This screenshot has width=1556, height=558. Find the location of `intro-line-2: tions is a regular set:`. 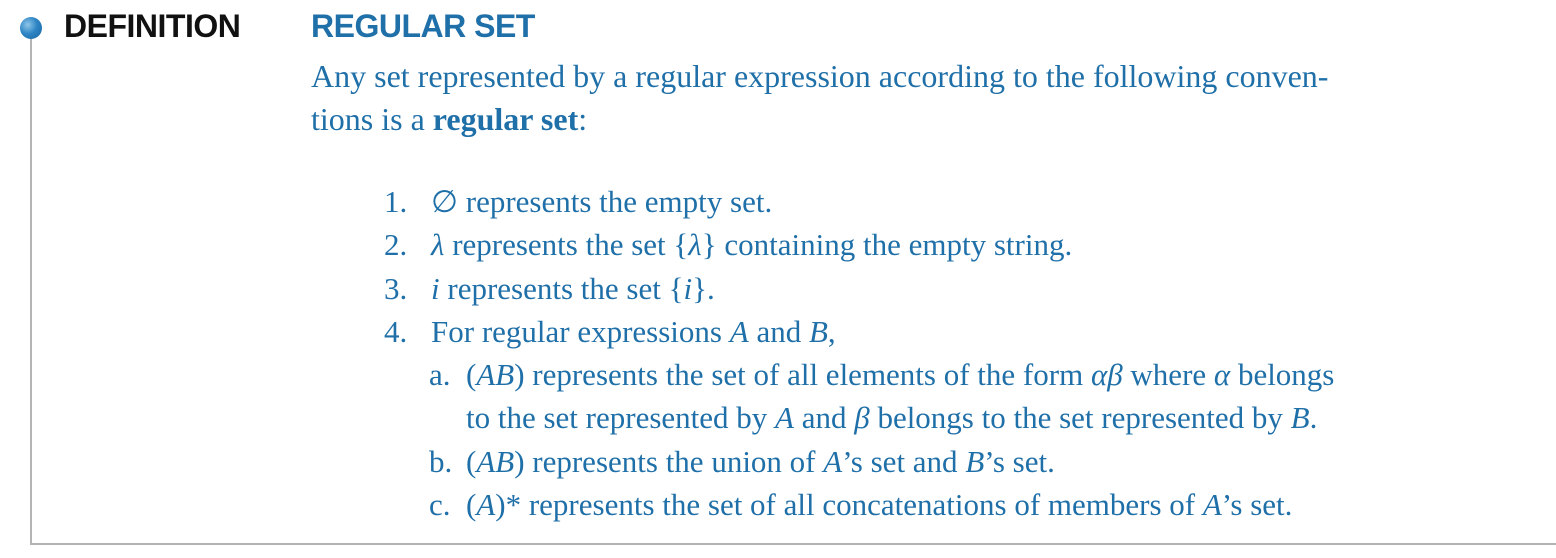

intro-line-2: tions is a regular set: is located at coordinates (449, 119).